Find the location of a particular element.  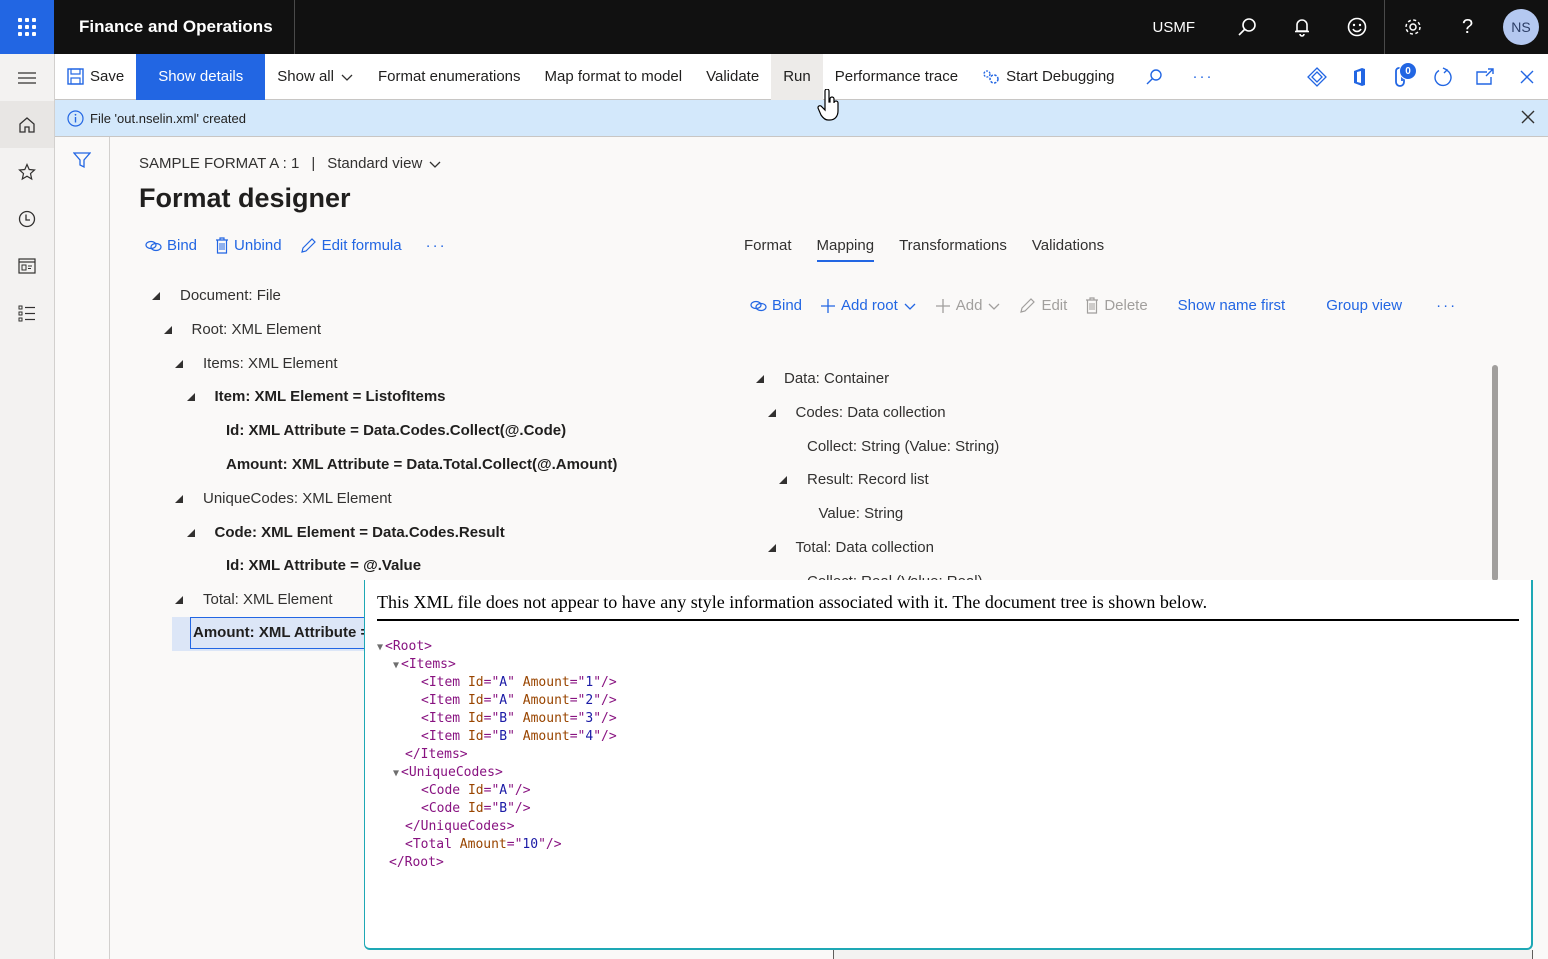

action-search-button is located at coordinates (1154, 77).